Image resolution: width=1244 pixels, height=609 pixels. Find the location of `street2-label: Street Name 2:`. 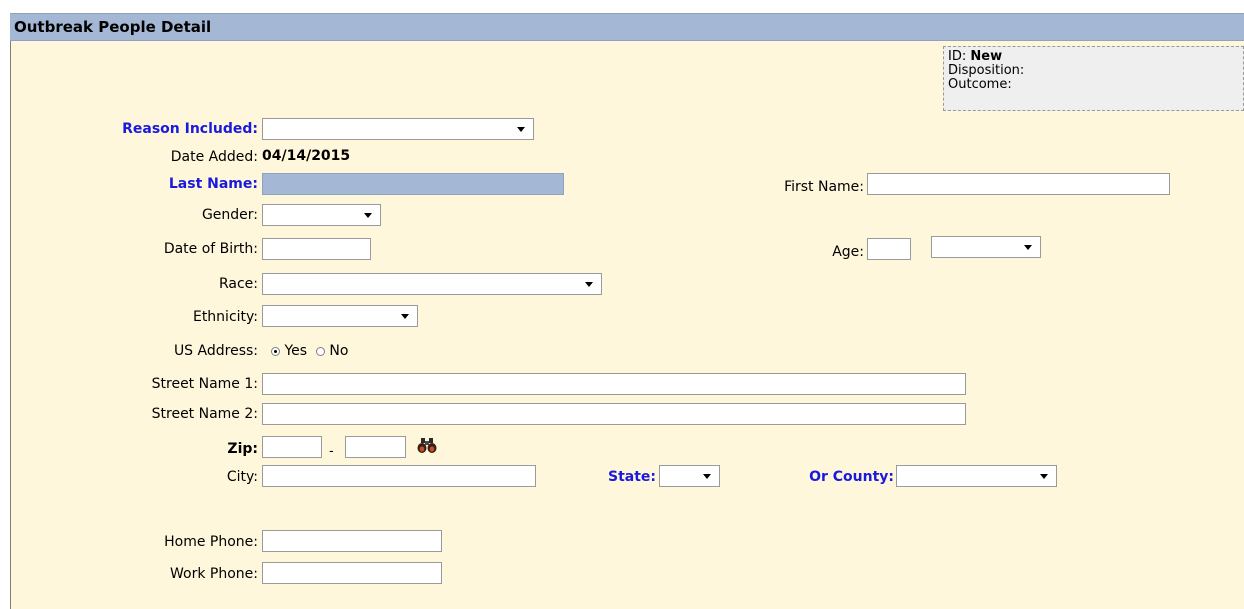

street2-label: Street Name 2: is located at coordinates (204, 414).